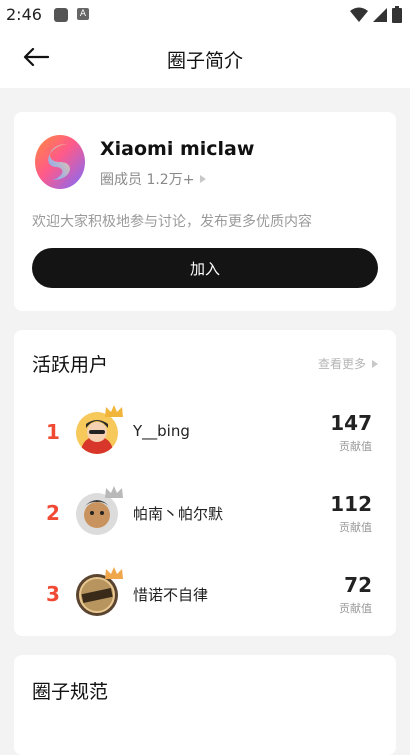 The width and height of the screenshot is (410, 755). I want to click on user-name: 帕南丶帕尔默, so click(178, 514).